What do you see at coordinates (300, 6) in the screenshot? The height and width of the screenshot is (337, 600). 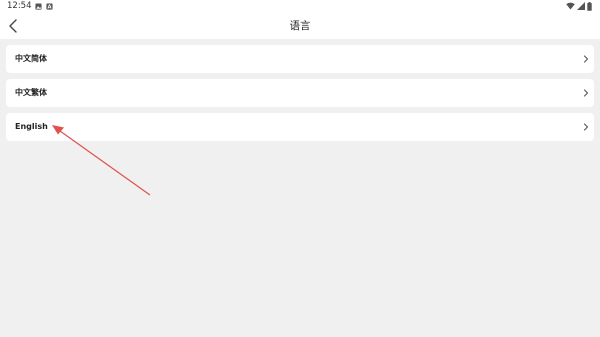 I see `status-bar: 12:54 A` at bounding box center [300, 6].